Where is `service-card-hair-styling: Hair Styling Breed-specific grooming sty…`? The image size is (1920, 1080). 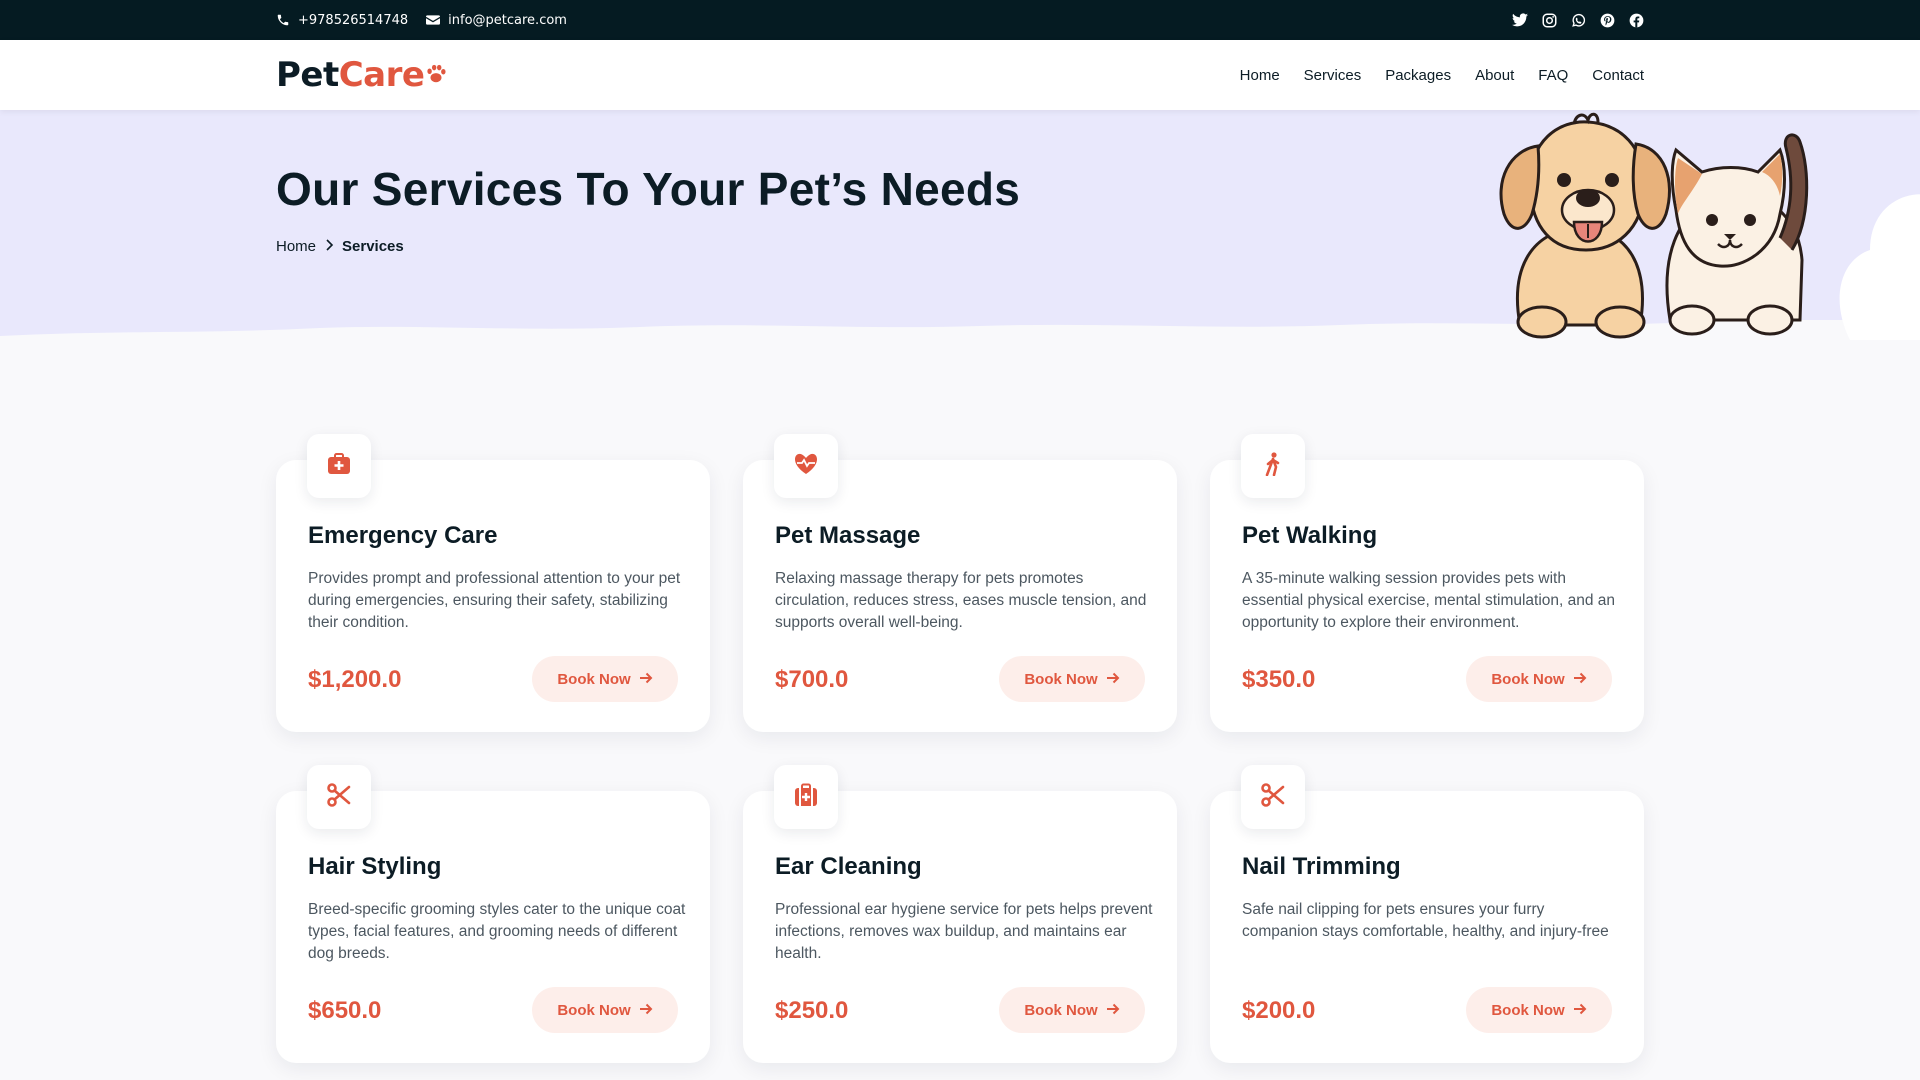
service-card-hair-styling: Hair Styling Breed-specific grooming sty… is located at coordinates (493, 914).